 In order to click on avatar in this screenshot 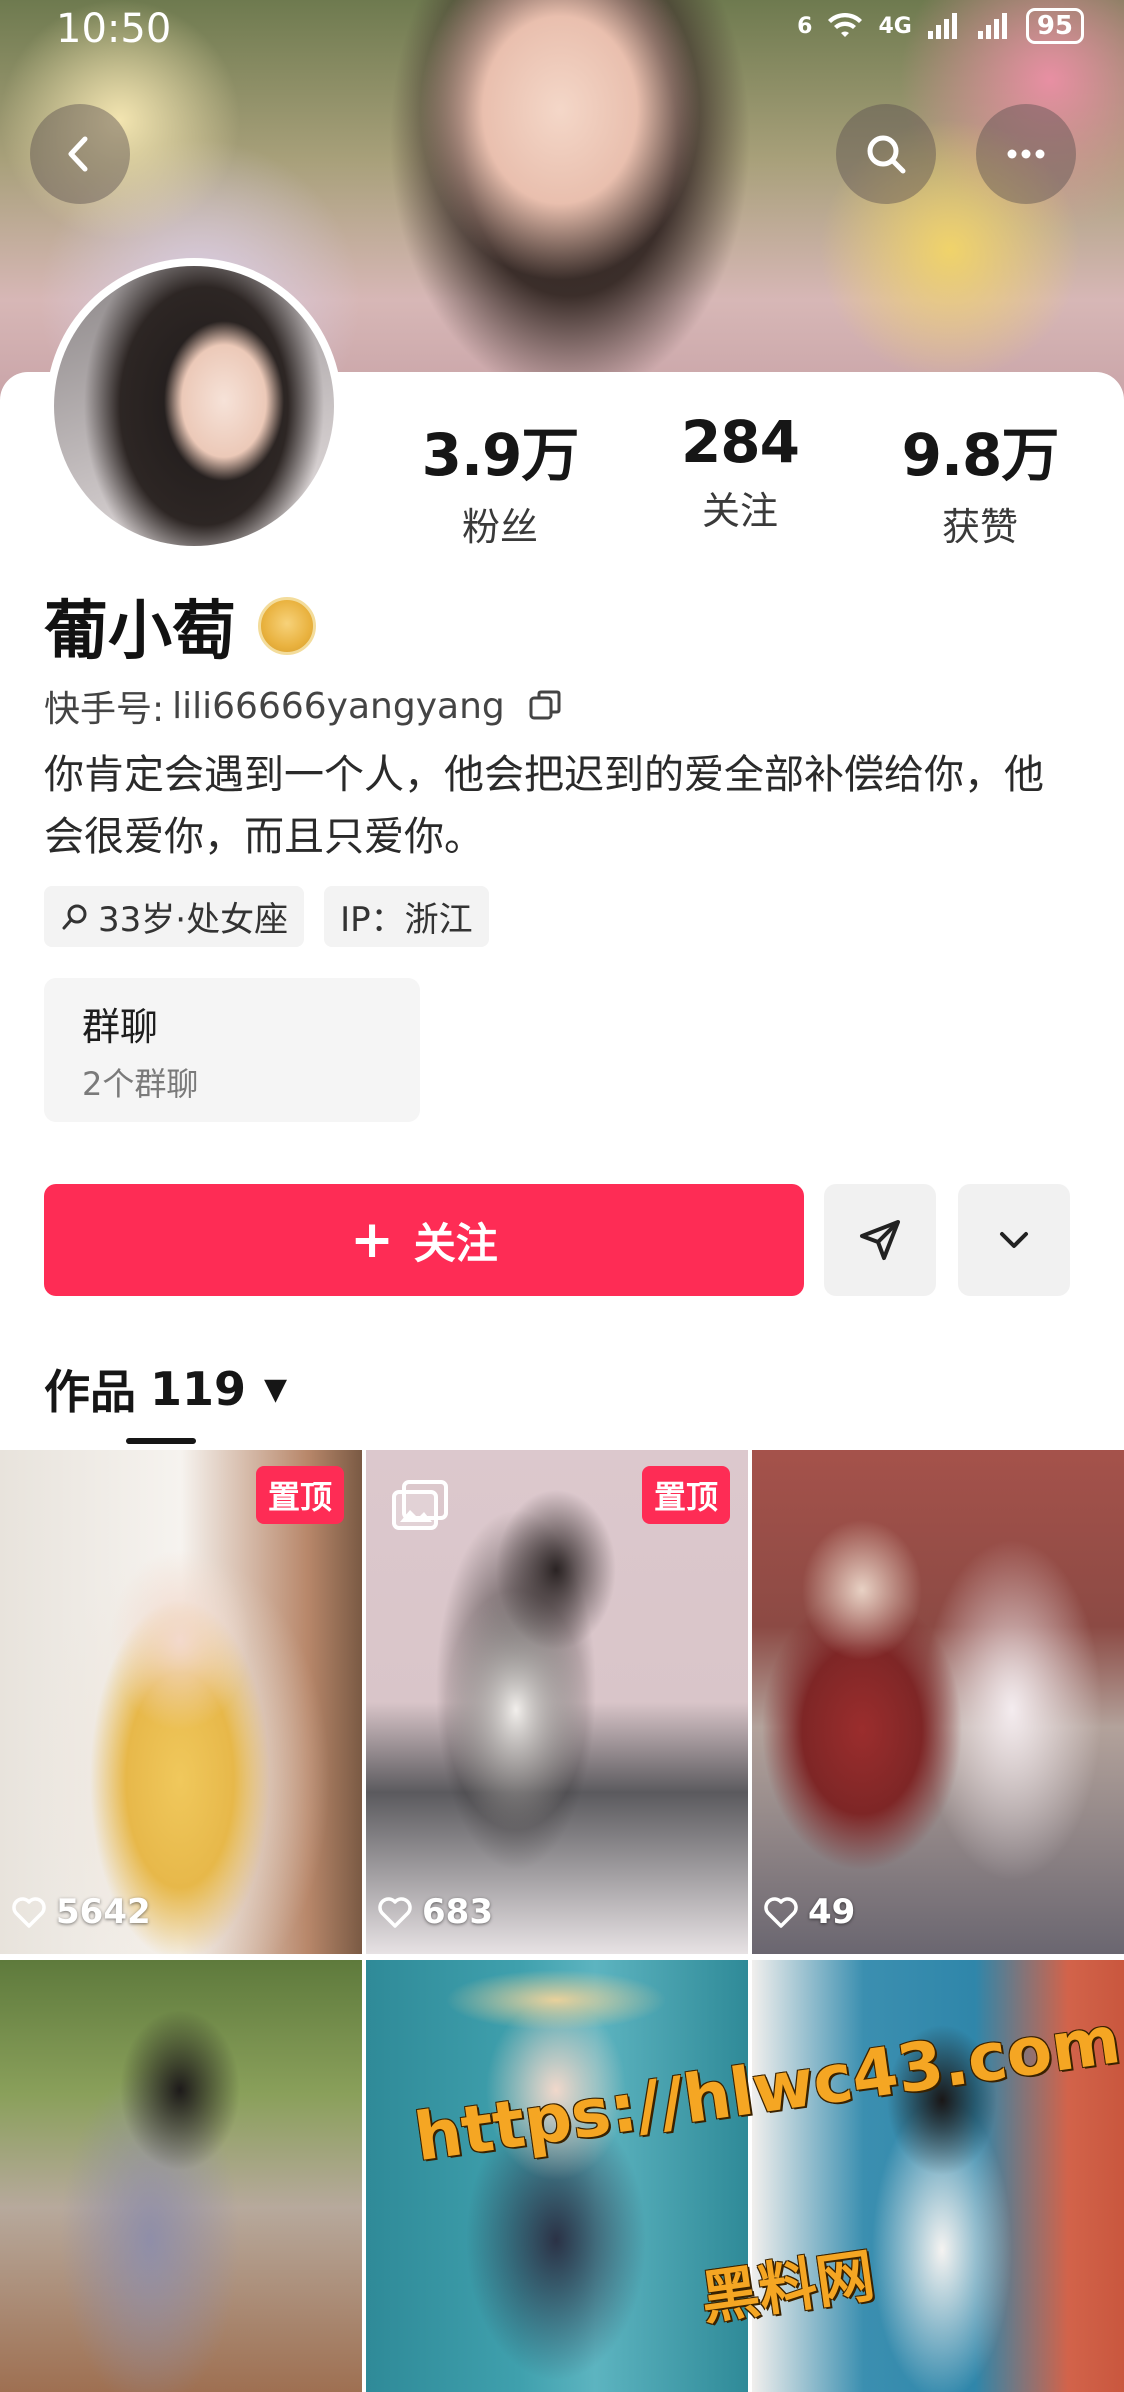, I will do `click(194, 406)`.